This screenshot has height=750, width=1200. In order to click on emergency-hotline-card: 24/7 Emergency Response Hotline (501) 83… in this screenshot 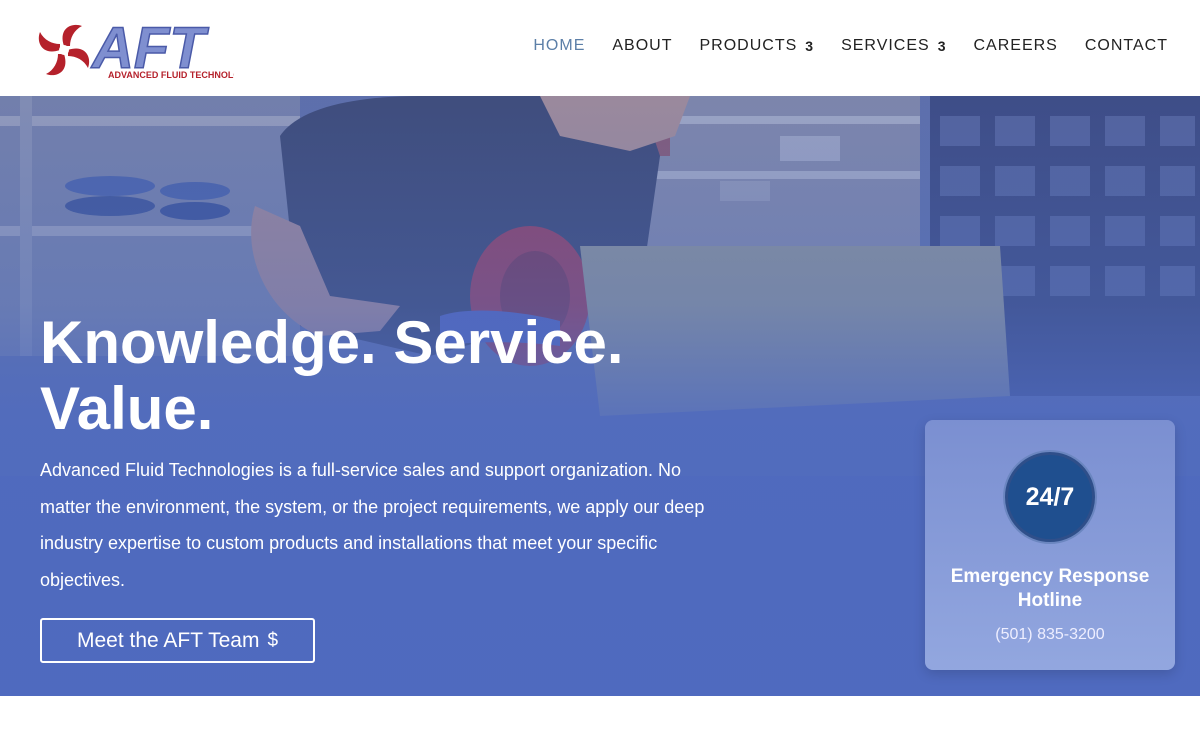, I will do `click(1050, 545)`.